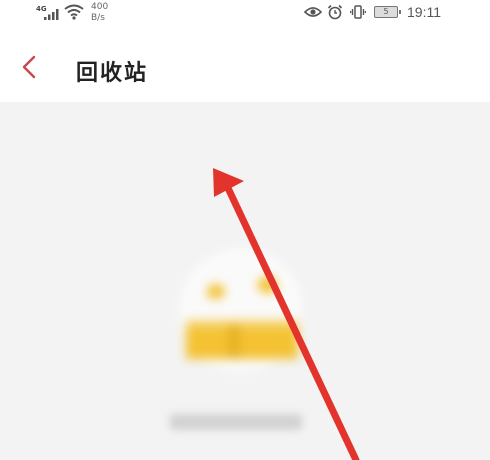 The width and height of the screenshot is (490, 460). Describe the element at coordinates (51, 14) in the screenshot. I see `signal-strength-icon` at that location.